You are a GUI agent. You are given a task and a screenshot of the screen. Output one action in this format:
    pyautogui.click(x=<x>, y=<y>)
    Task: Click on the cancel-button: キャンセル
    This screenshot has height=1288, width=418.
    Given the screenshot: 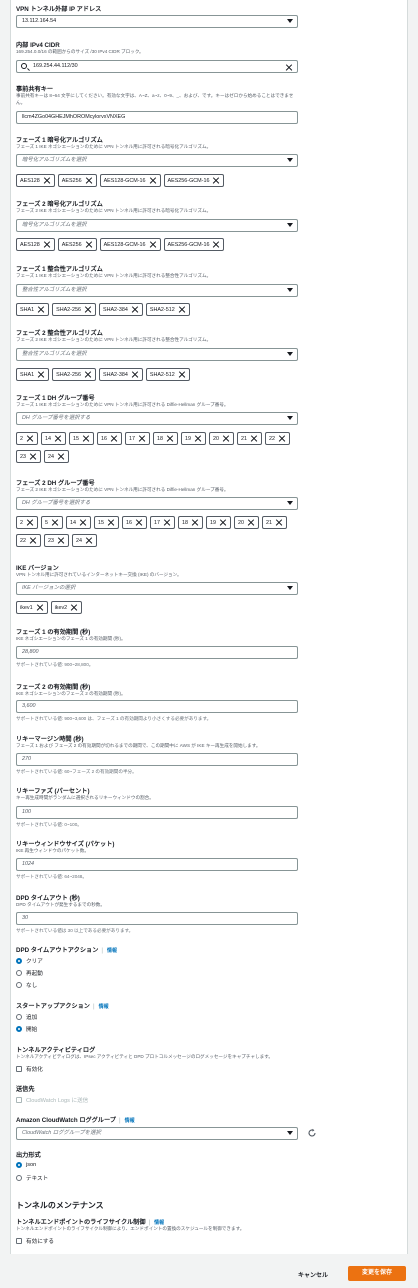 What is the action you would take?
    pyautogui.click(x=313, y=1274)
    